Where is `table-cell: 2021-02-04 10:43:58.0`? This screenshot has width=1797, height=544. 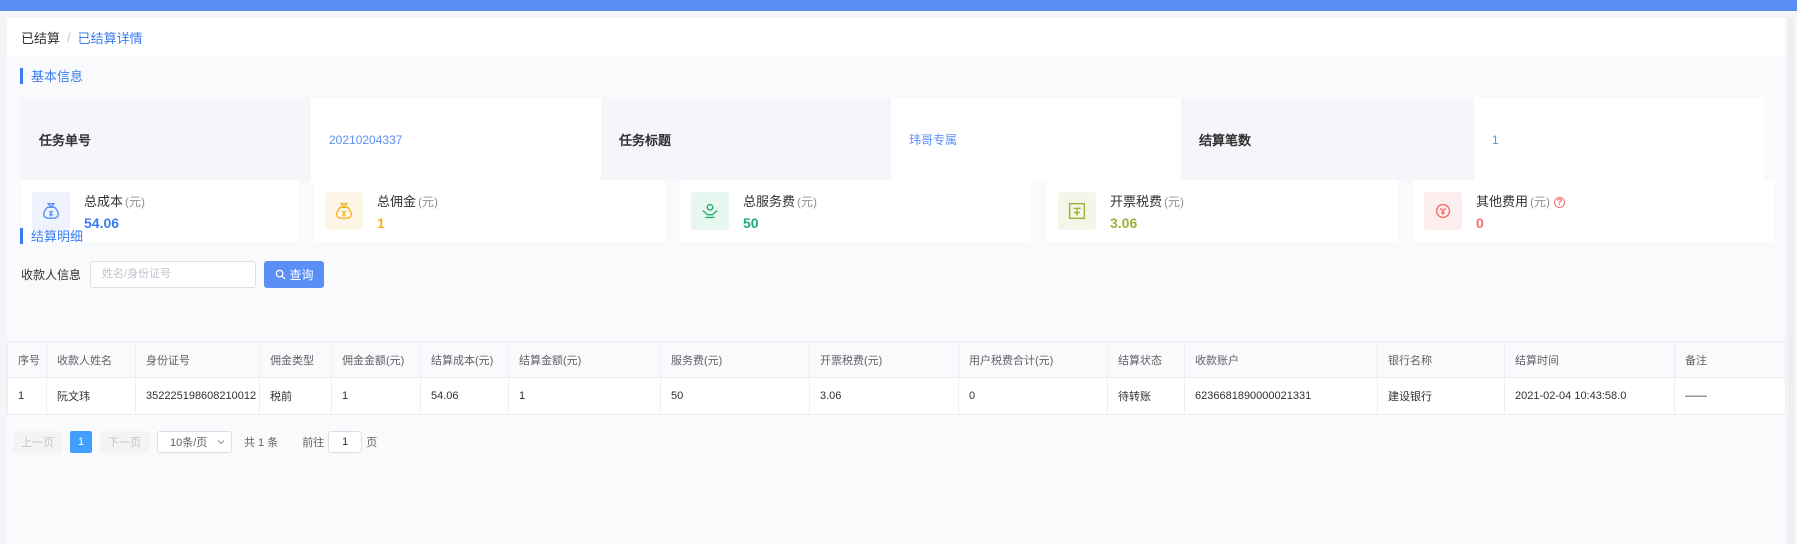 table-cell: 2021-02-04 10:43:58.0 is located at coordinates (1589, 396).